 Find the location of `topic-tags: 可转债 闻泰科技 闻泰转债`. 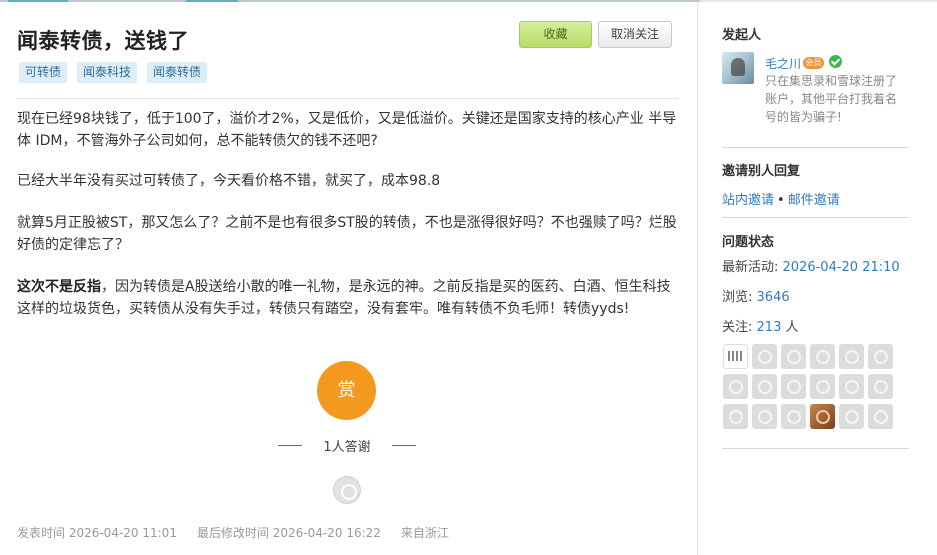

topic-tags: 可转债 闻泰科技 闻泰转债 is located at coordinates (113, 72).